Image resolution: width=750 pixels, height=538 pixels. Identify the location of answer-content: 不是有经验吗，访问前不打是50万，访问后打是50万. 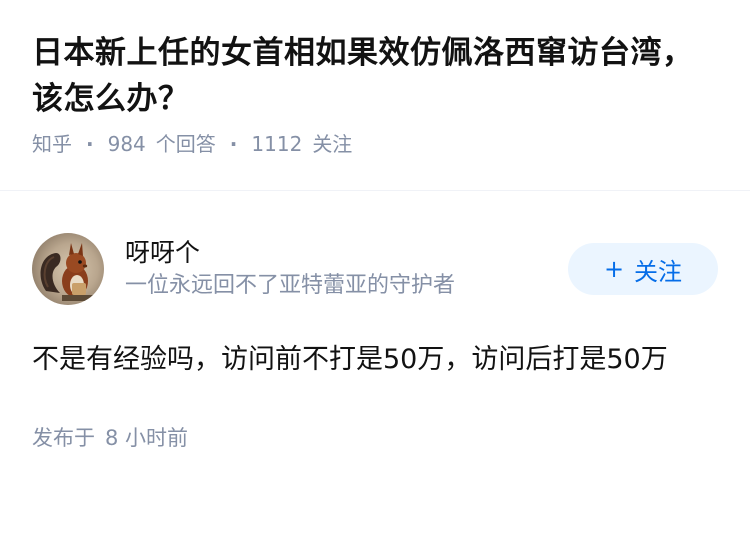
(350, 359).